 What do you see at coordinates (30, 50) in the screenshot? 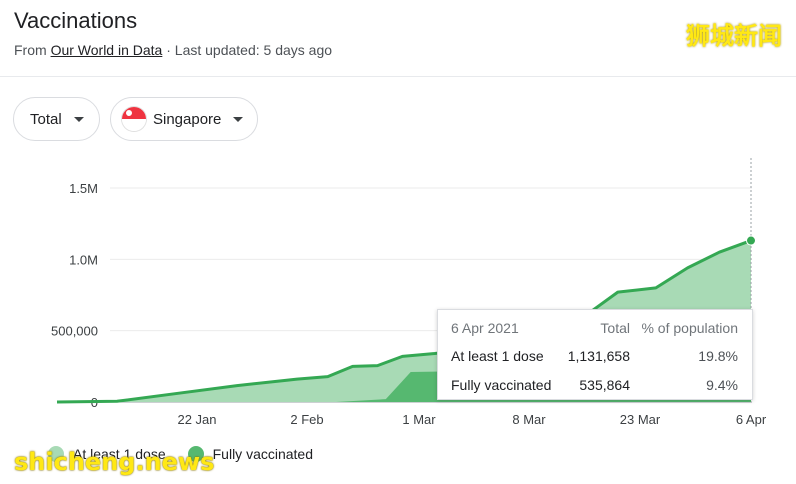
I see `from-label: From` at bounding box center [30, 50].